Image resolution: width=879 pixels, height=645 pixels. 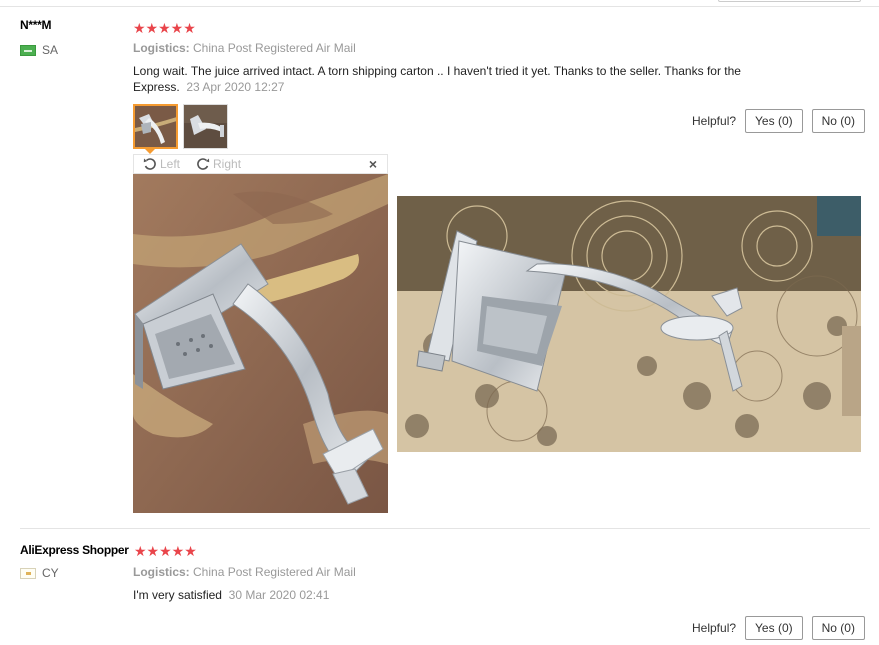 I want to click on rotate-right-button: Right, so click(x=218, y=164).